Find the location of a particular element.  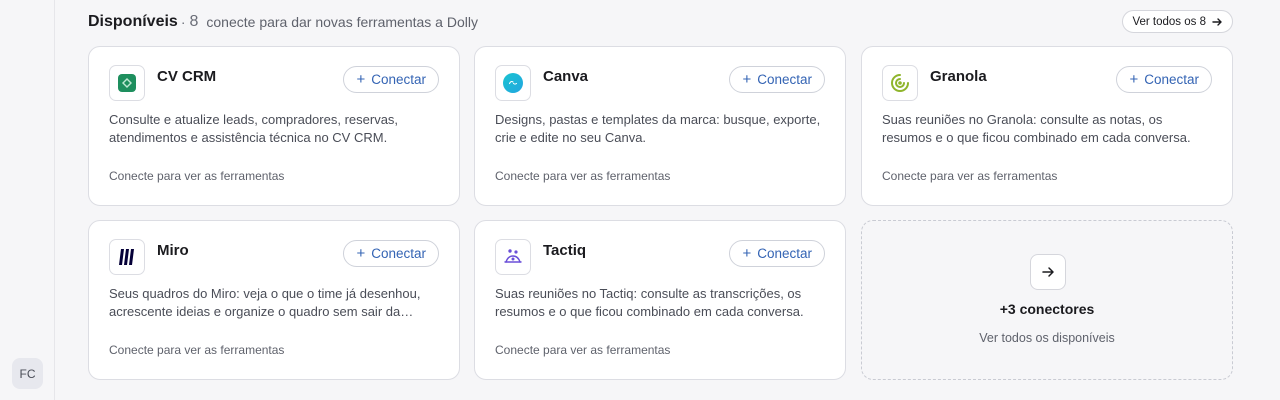

tactiq-logo-icon is located at coordinates (513, 257).